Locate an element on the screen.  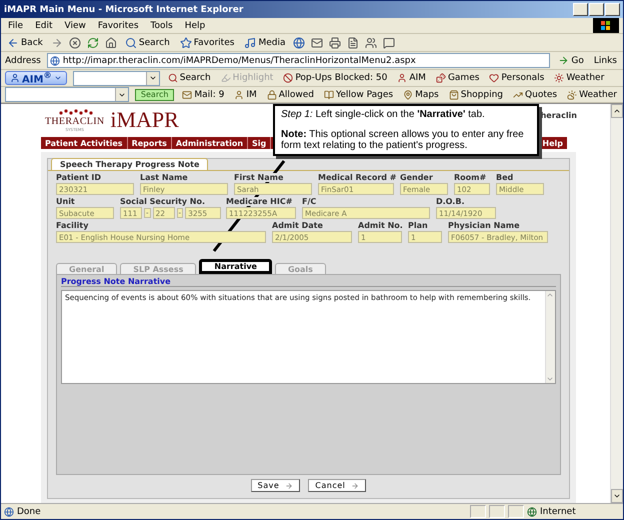
field-label: Social Security No. is located at coordinates (163, 201).